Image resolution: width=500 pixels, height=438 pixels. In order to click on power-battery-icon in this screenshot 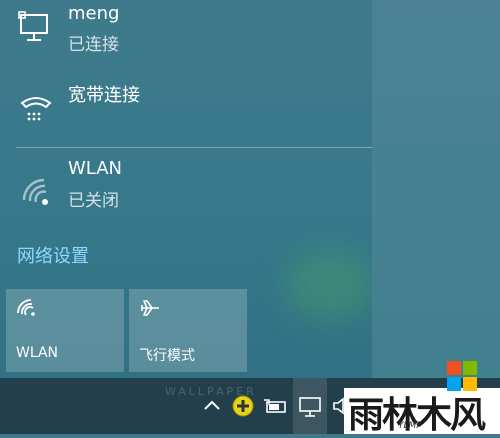, I will do `click(275, 406)`.